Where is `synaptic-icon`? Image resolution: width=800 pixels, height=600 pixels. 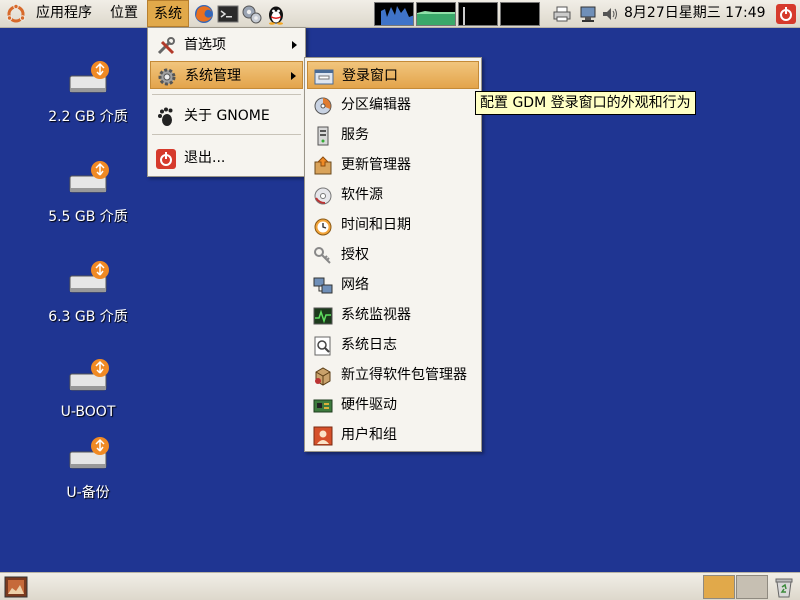 synaptic-icon is located at coordinates (323, 376).